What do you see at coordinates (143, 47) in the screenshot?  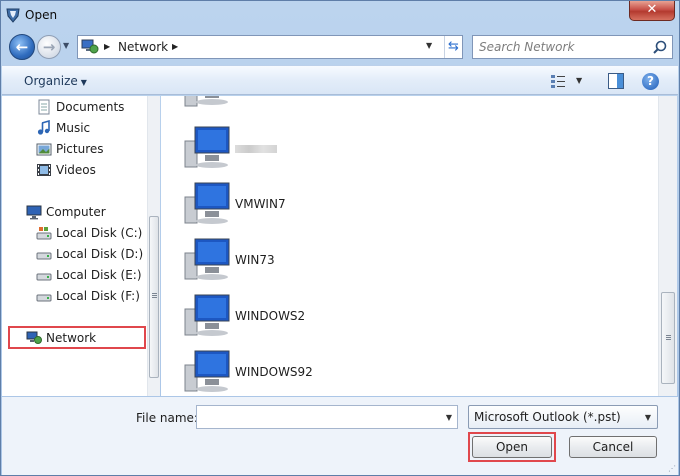 I see `breadcrumb-network: Network` at bounding box center [143, 47].